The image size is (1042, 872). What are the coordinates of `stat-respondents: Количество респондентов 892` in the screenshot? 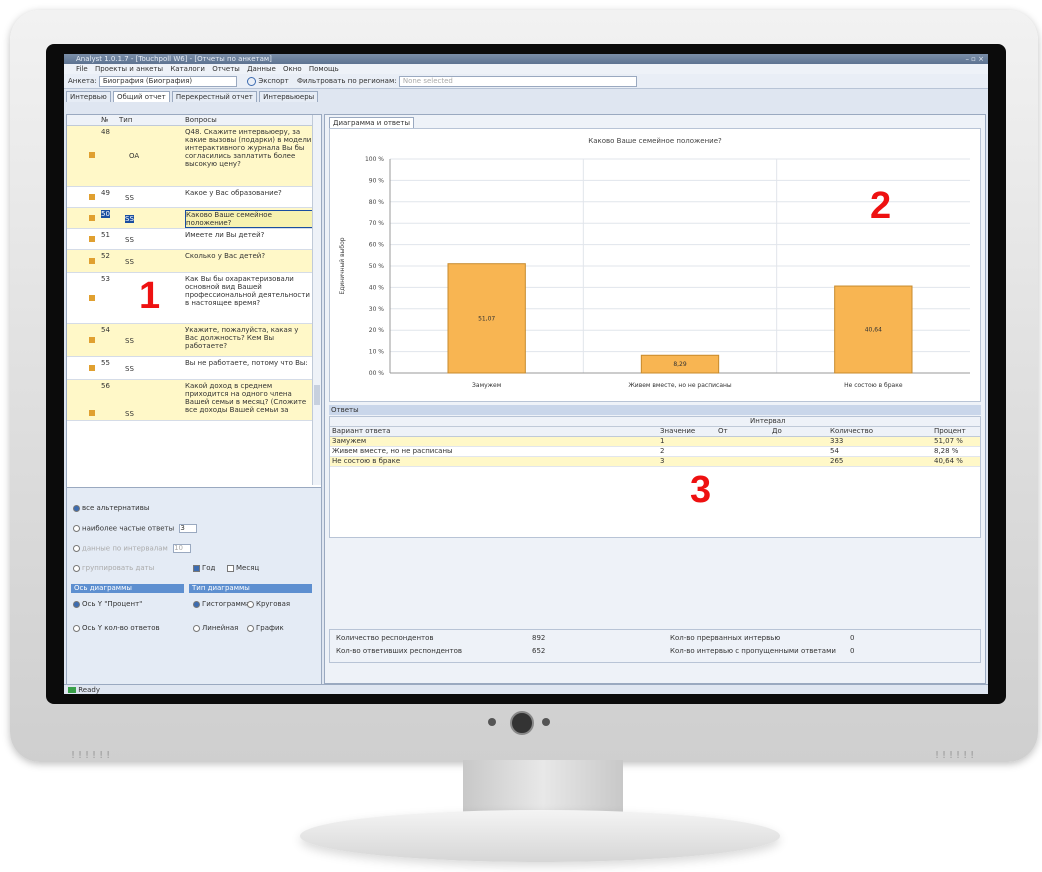 It's located at (440, 638).